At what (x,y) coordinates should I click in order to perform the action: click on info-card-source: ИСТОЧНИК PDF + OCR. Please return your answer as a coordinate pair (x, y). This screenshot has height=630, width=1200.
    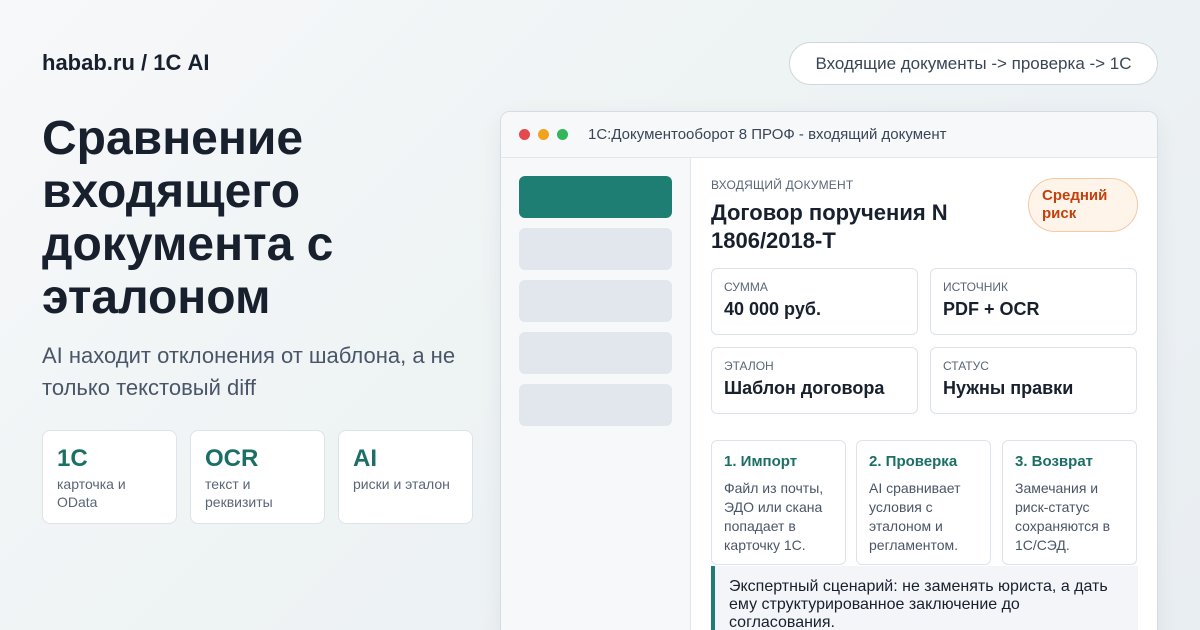
    Looking at the image, I should click on (1033, 301).